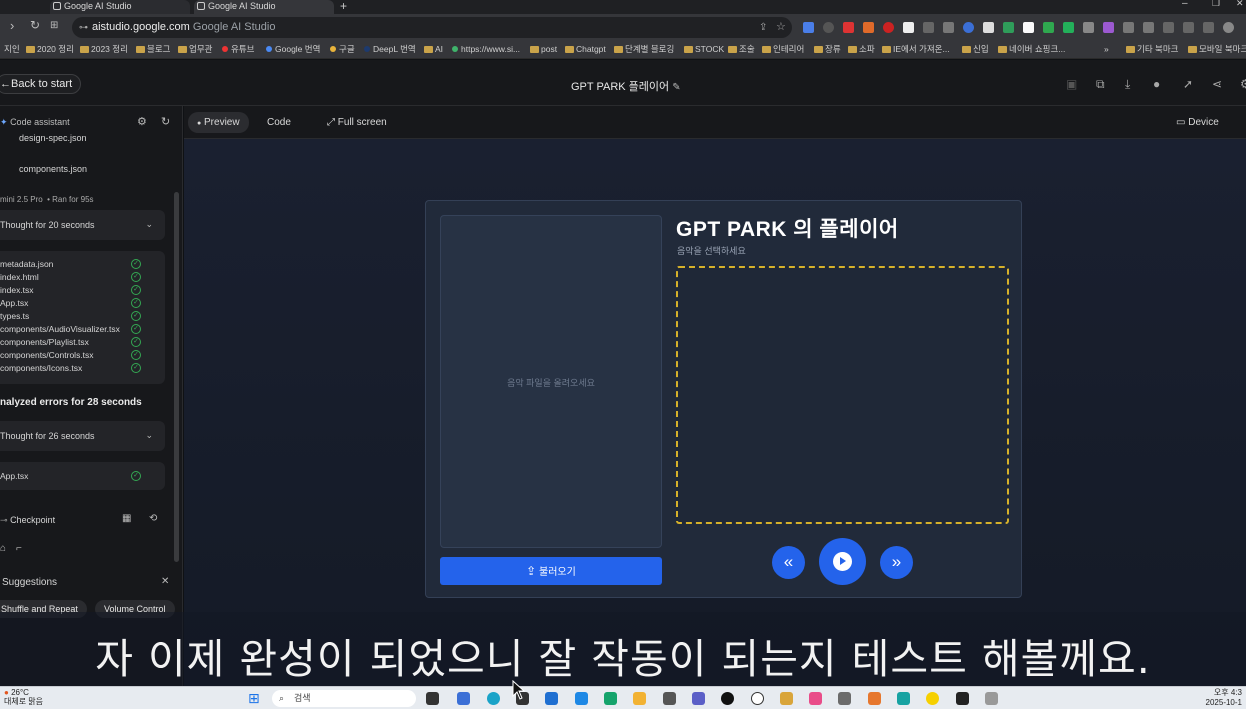  What do you see at coordinates (1168, 27) in the screenshot?
I see `cast-icon` at bounding box center [1168, 27].